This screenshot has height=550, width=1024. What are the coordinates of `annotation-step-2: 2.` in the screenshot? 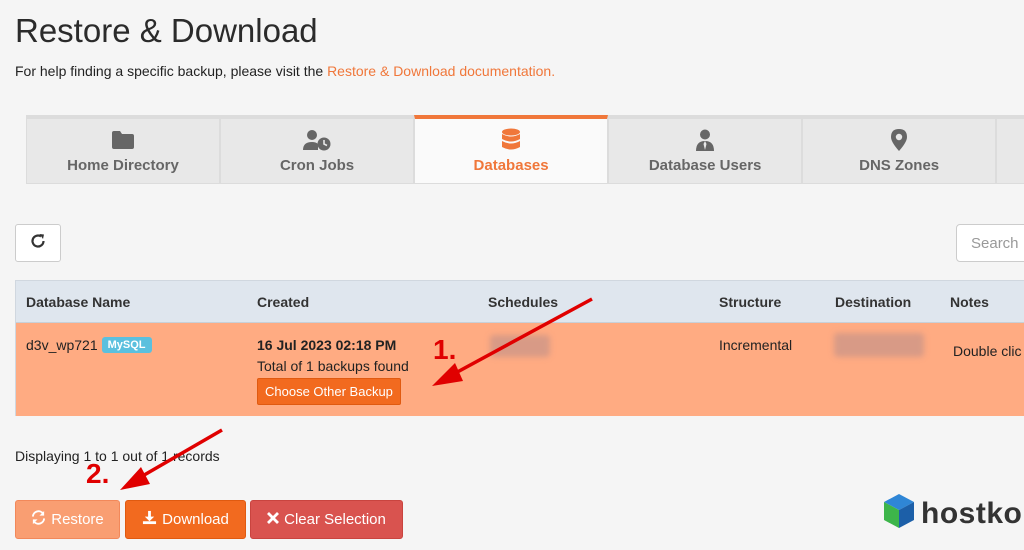 It's located at (98, 473).